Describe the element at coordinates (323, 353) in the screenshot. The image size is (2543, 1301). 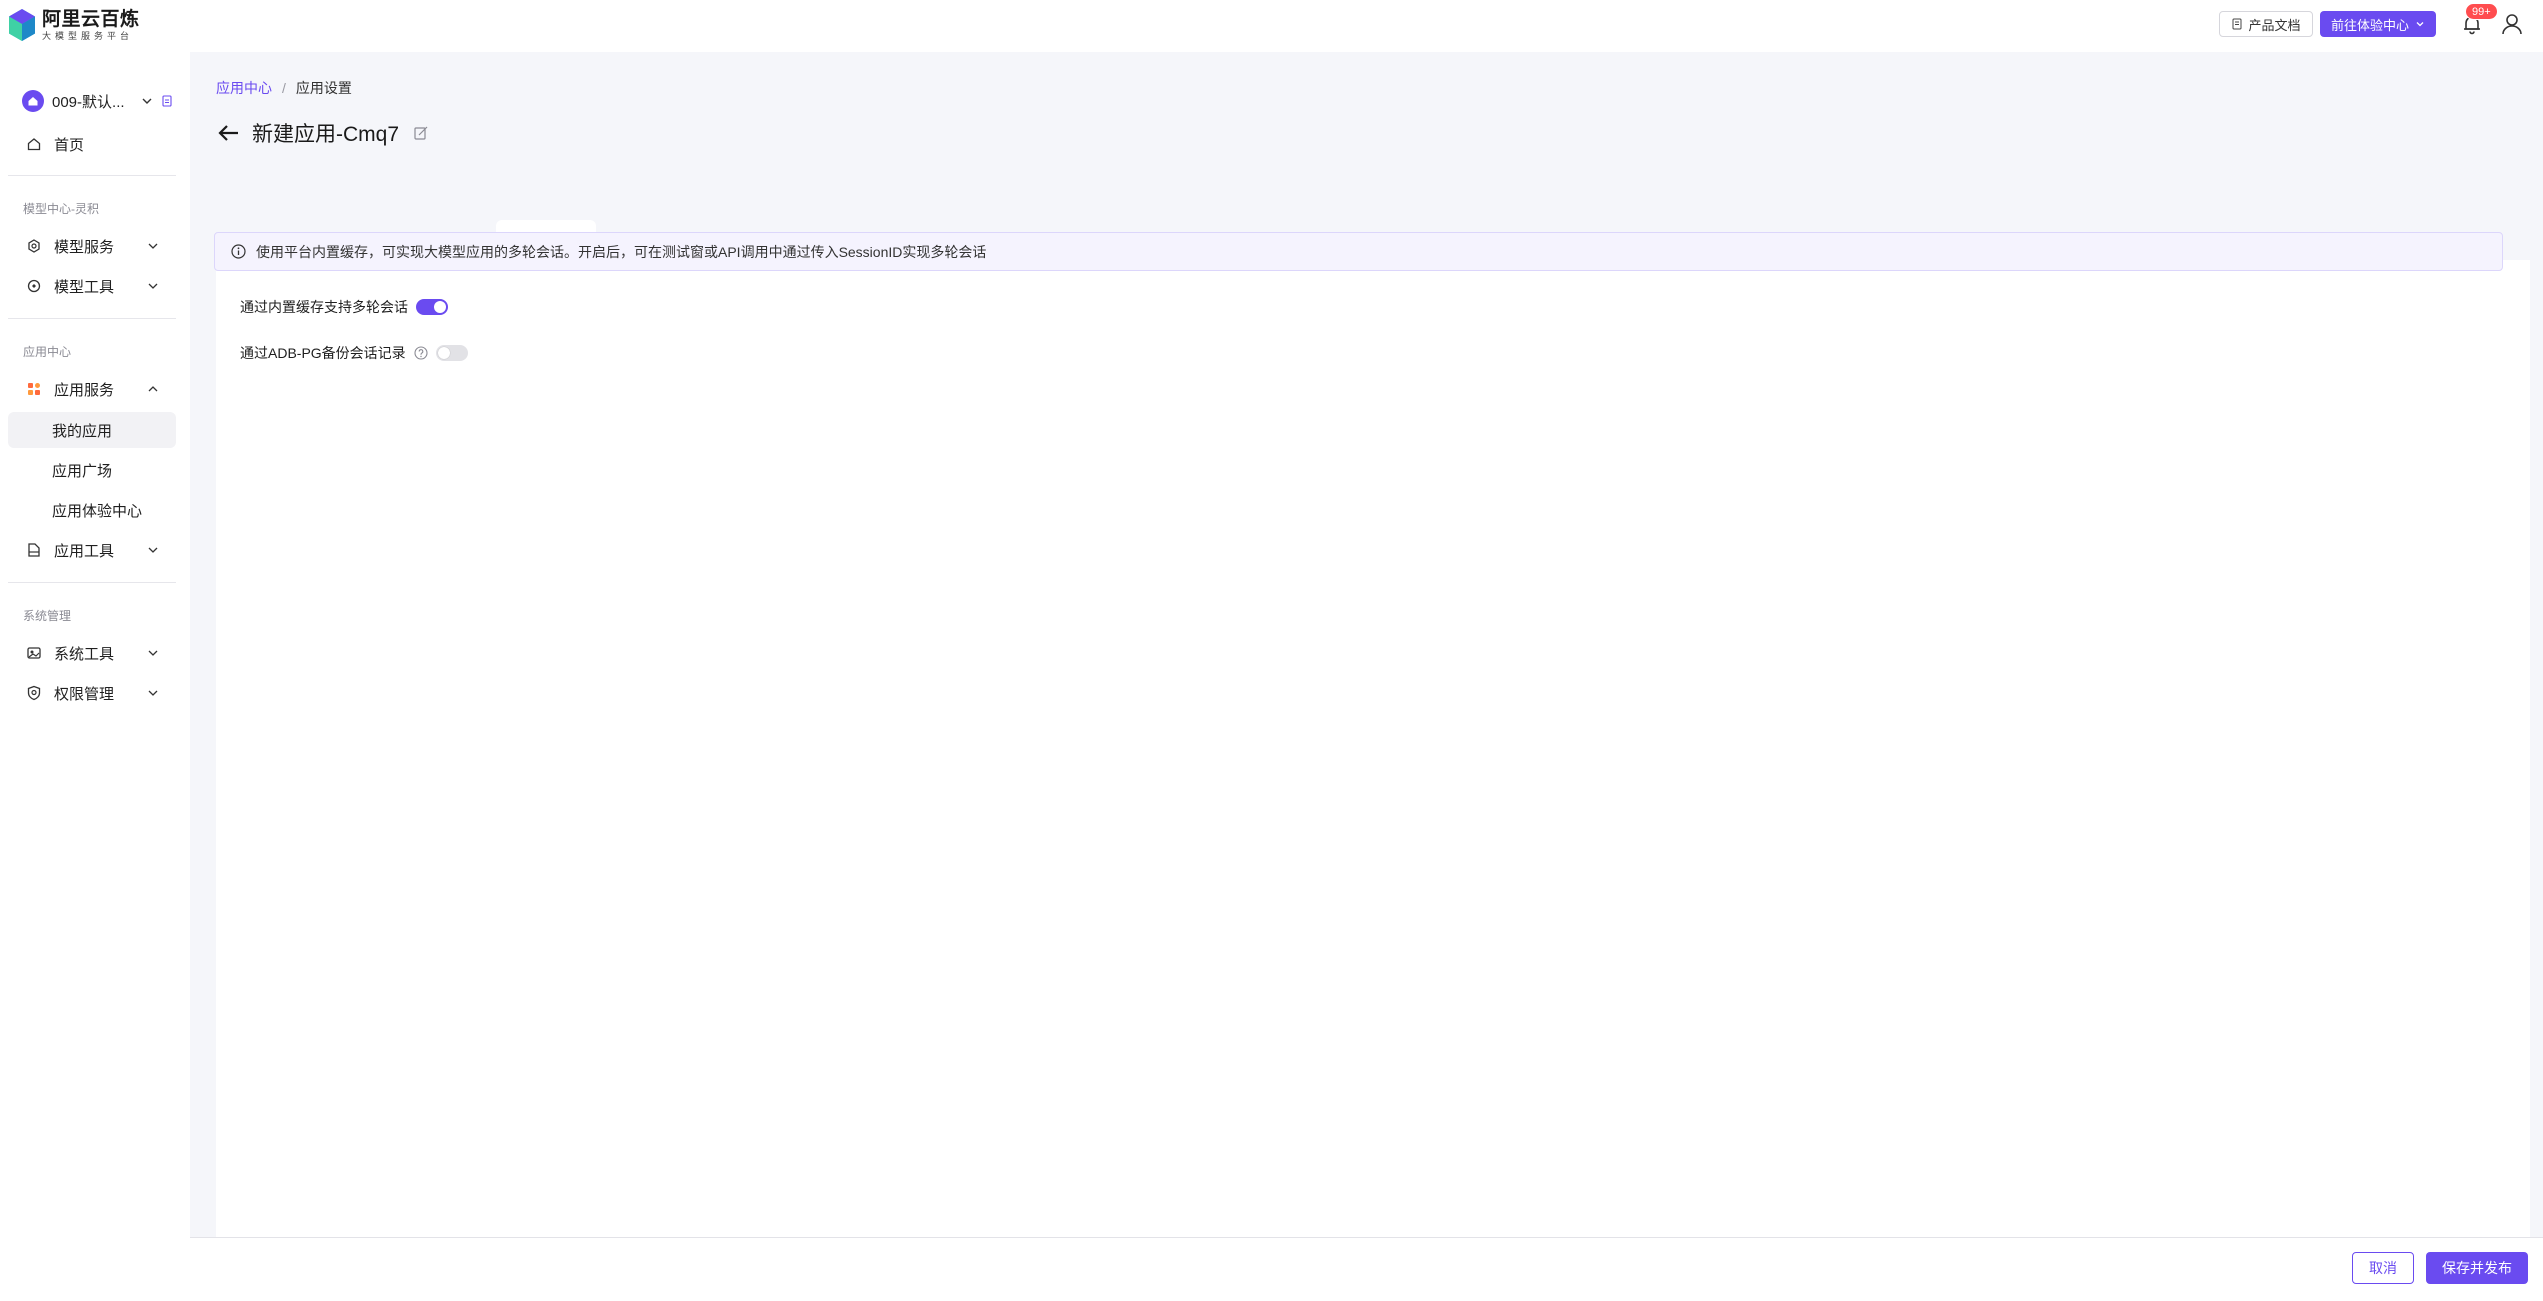
I see `option-adbpg-backup-label: 通过ADB-PG备份会话记录` at that location.